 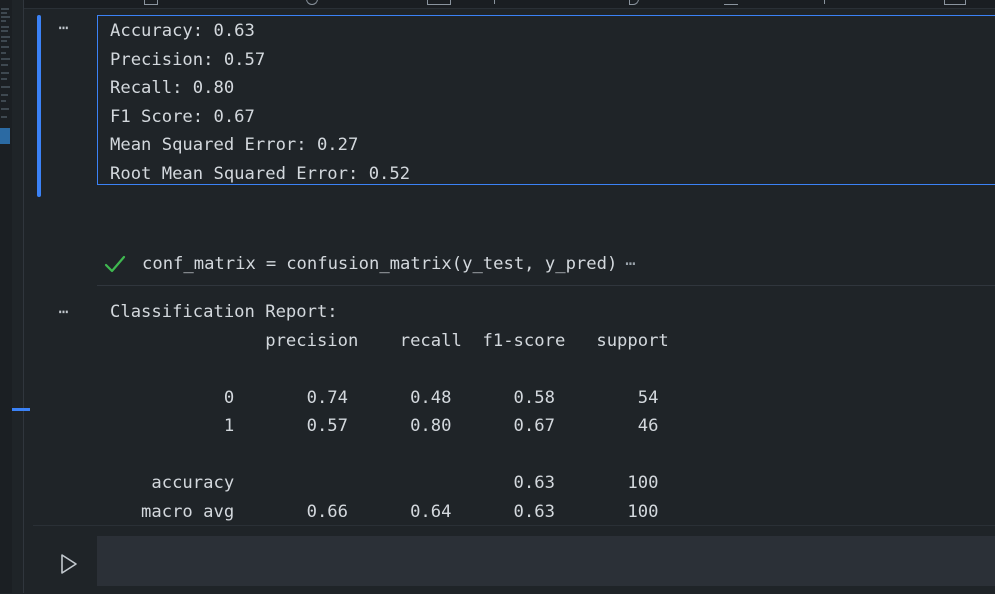 I want to click on code-operator: =, so click(x=271, y=264).